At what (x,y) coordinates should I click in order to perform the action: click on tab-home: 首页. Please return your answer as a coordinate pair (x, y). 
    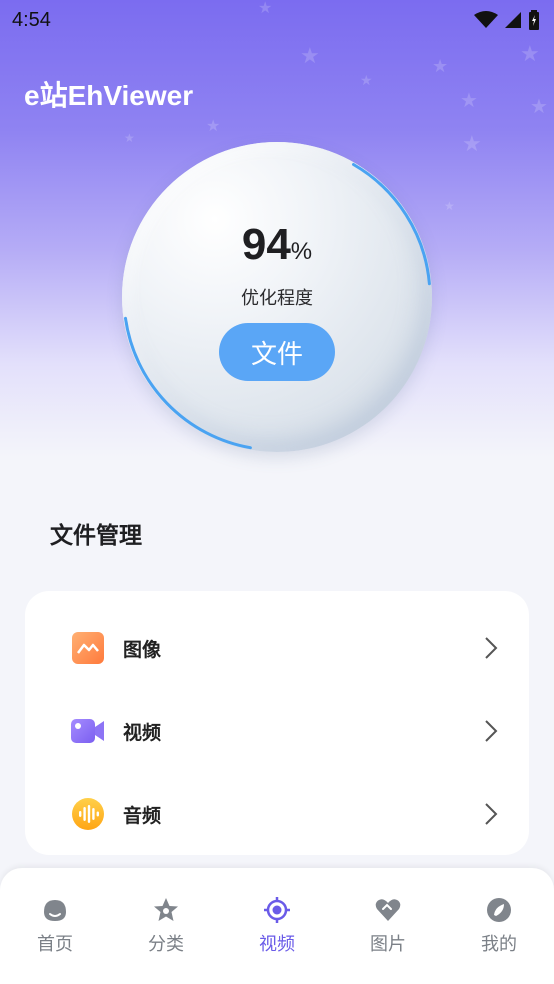
    Looking at the image, I should click on (55, 928).